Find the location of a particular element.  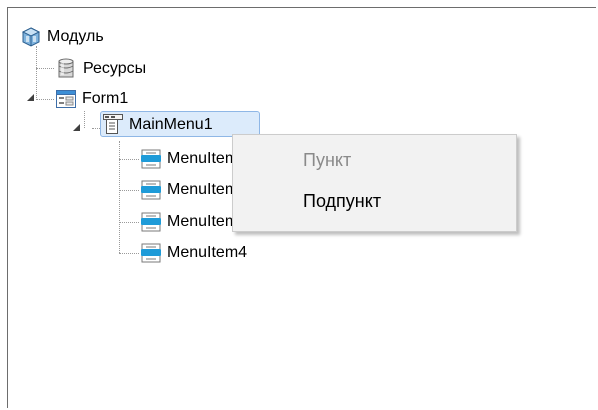

tree-node-menuitem4: MenuItem4 is located at coordinates (194, 253).